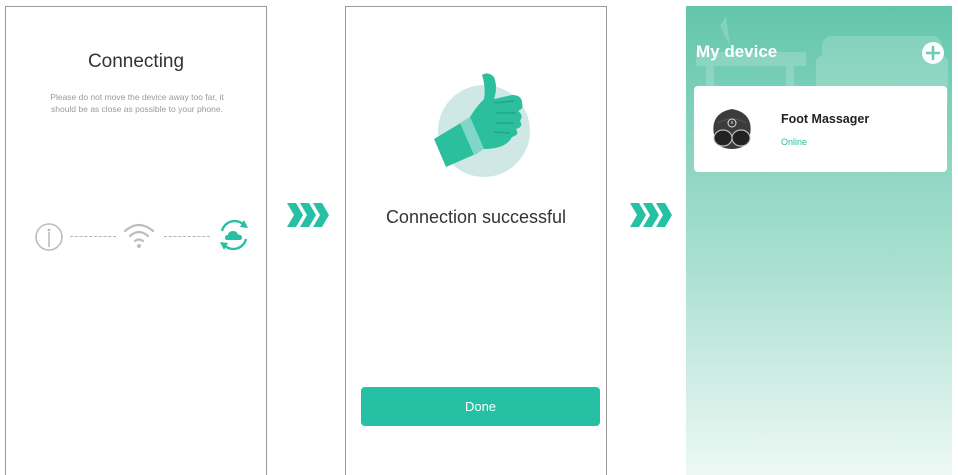  Describe the element at coordinates (732, 129) in the screenshot. I see `foot-massager-icon` at that location.